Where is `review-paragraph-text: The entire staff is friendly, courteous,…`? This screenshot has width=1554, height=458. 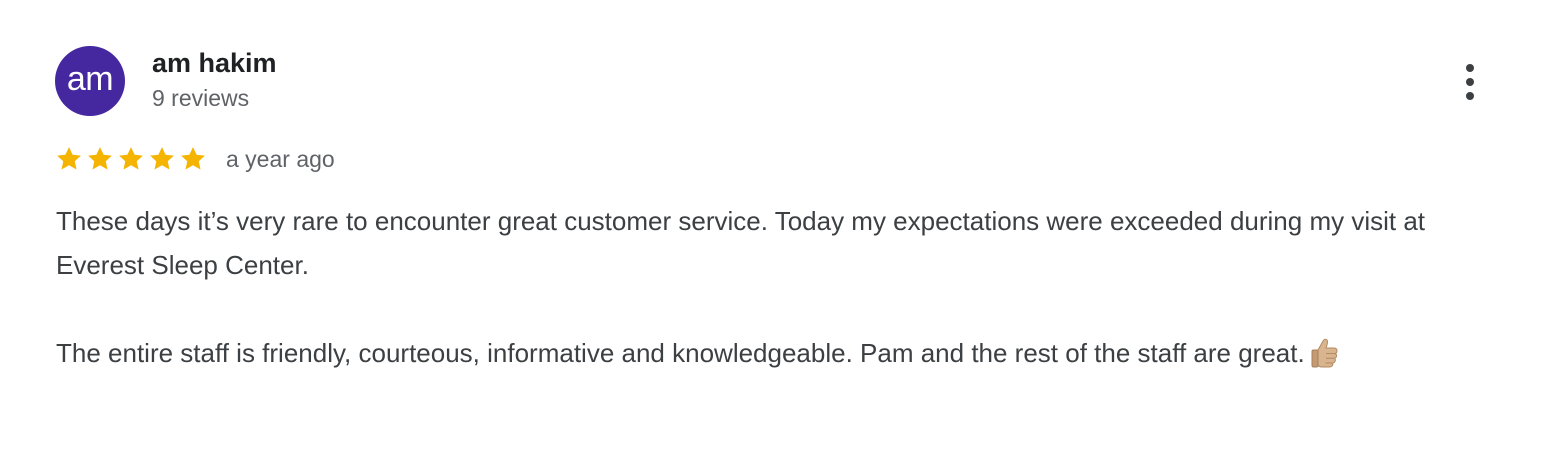 review-paragraph-text: The entire staff is friendly, courteous,… is located at coordinates (680, 353).